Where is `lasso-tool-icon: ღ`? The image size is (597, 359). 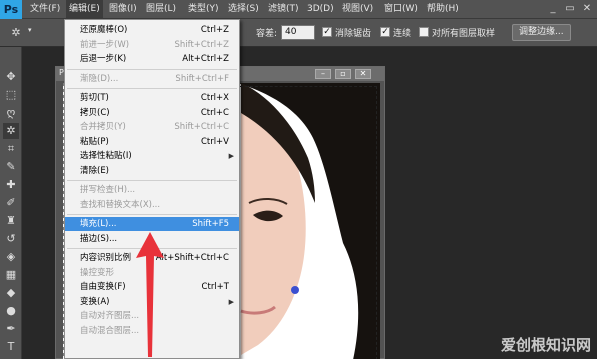
lasso-tool-icon: ღ is located at coordinates (11, 113).